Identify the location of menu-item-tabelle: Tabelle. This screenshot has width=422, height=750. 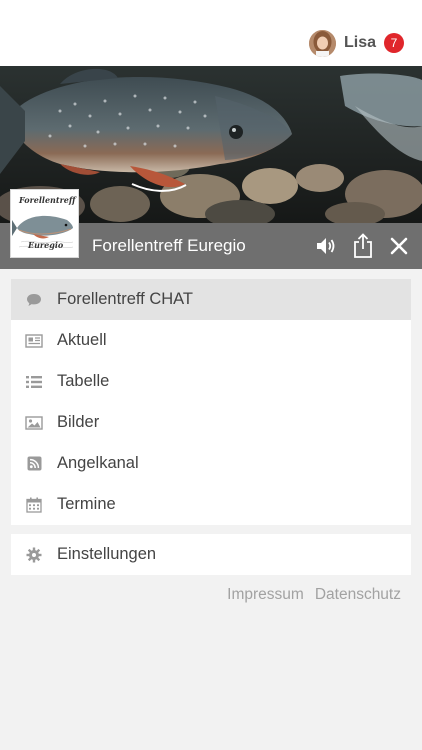
(211, 381).